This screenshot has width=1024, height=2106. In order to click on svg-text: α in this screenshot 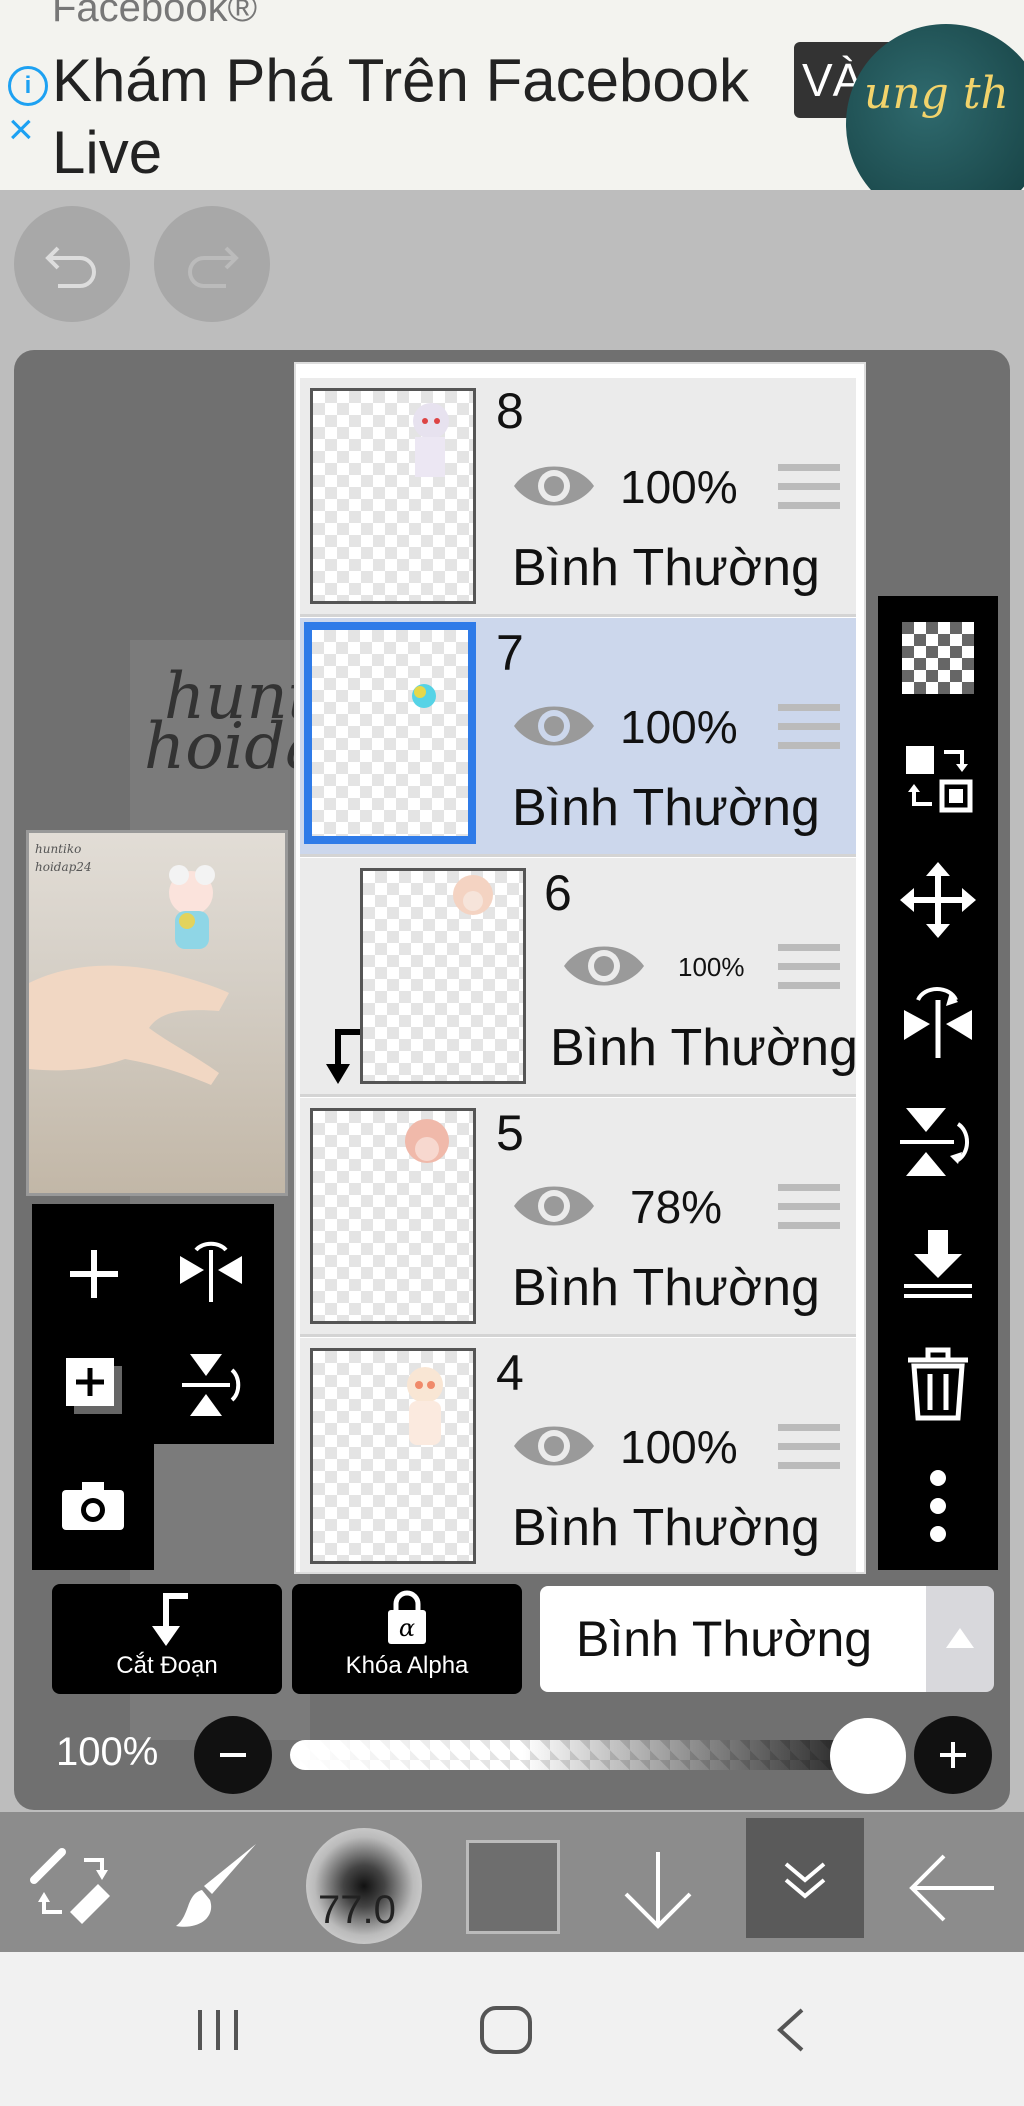, I will do `click(407, 1628)`.